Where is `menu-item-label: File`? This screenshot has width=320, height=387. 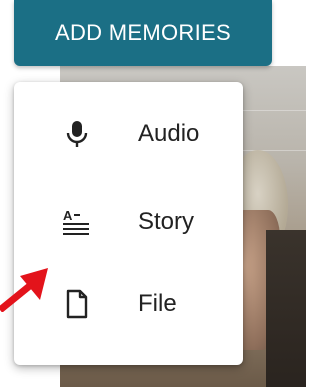 menu-item-label: File is located at coordinates (157, 303).